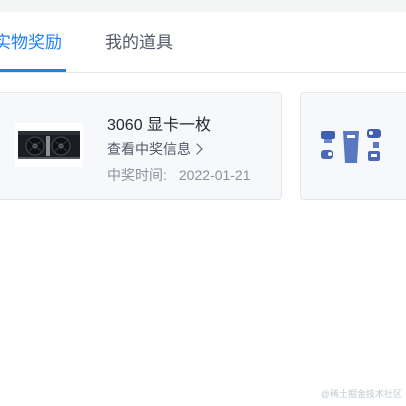 This screenshot has height=406, width=406. I want to click on top-band, so click(203, 6).